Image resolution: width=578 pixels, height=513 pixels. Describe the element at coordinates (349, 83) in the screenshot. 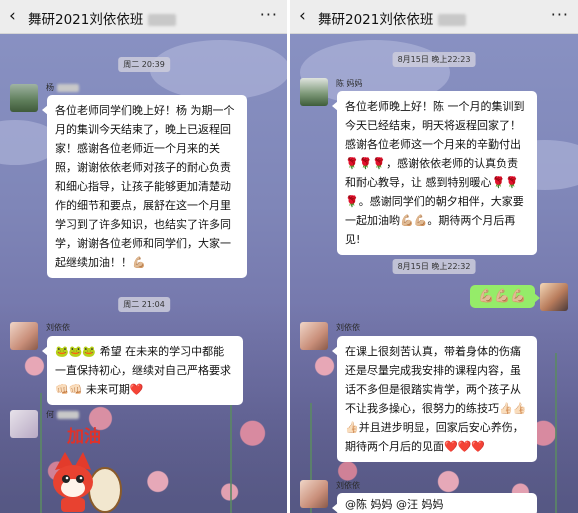

I see `sender-name: 陈 妈妈` at that location.